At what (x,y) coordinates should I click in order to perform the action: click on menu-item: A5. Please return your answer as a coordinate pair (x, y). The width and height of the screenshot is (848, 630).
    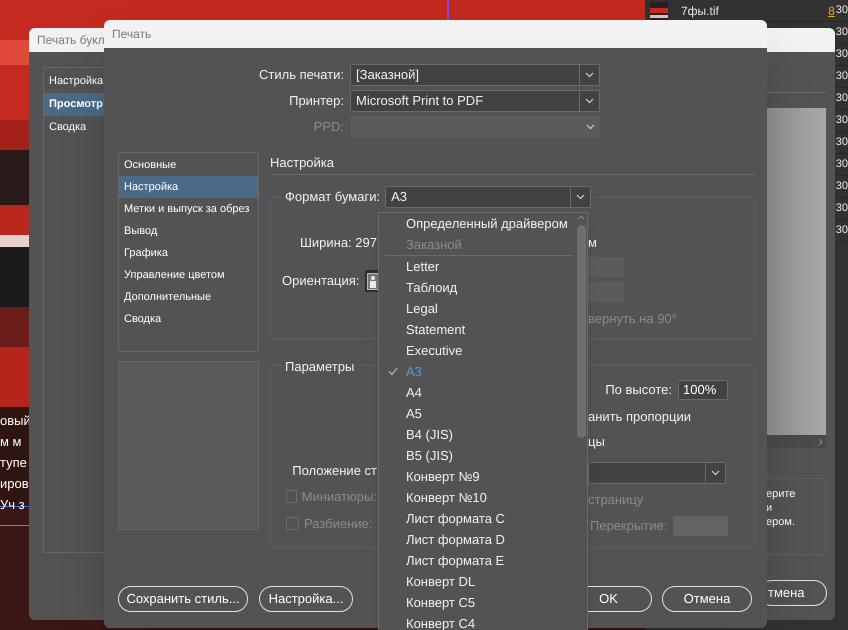
    Looking at the image, I should click on (483, 413).